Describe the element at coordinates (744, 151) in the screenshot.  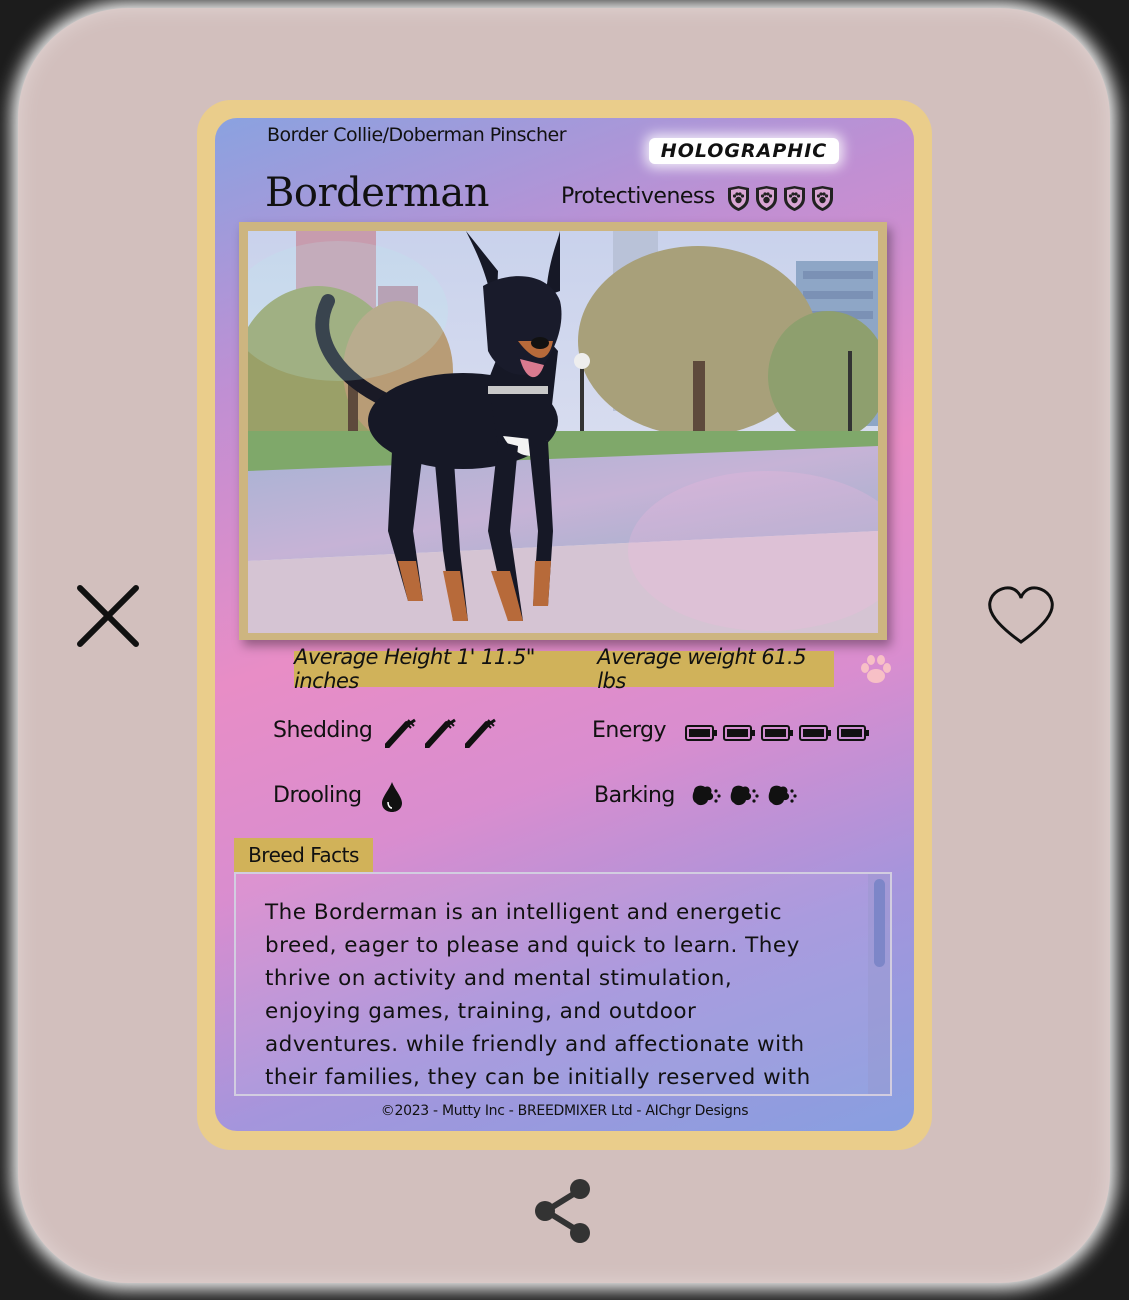
I see `holographic-badge: HOLOGRAPHIC` at that location.